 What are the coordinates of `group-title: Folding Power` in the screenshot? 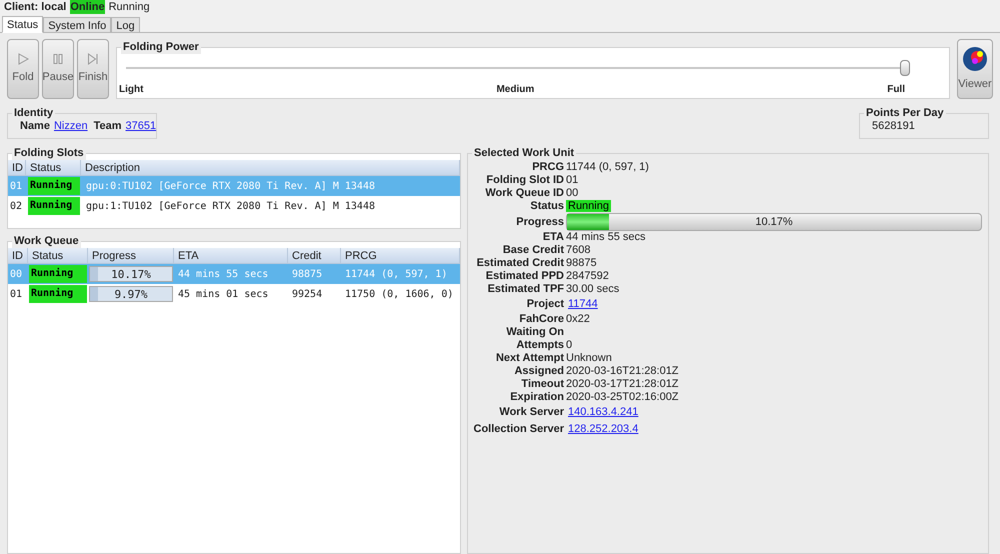 It's located at (161, 47).